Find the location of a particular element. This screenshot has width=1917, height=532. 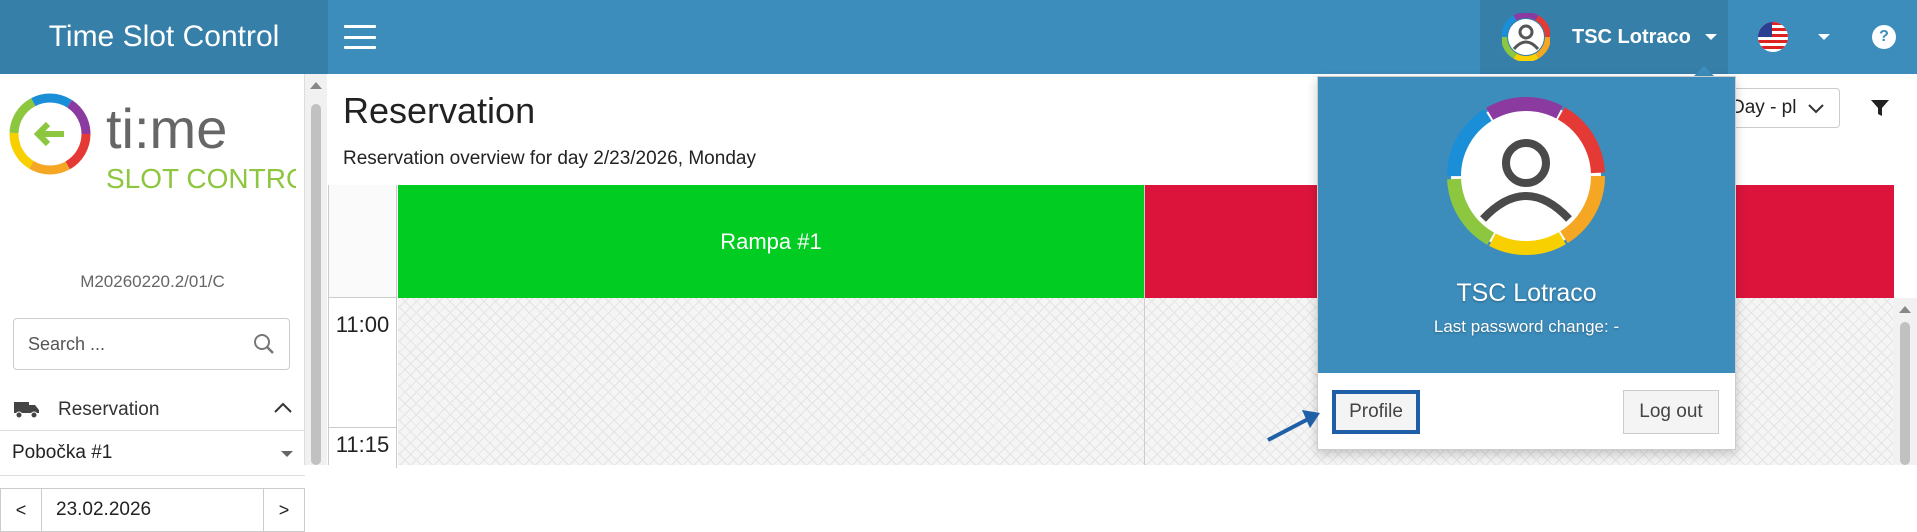

search-input is located at coordinates (133, 344).